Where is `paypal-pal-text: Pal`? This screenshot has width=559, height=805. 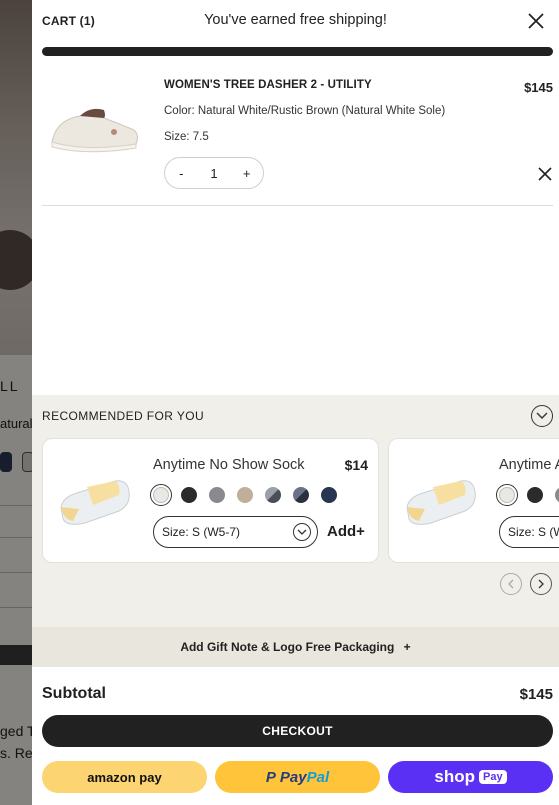 paypal-pal-text: Pal is located at coordinates (318, 777).